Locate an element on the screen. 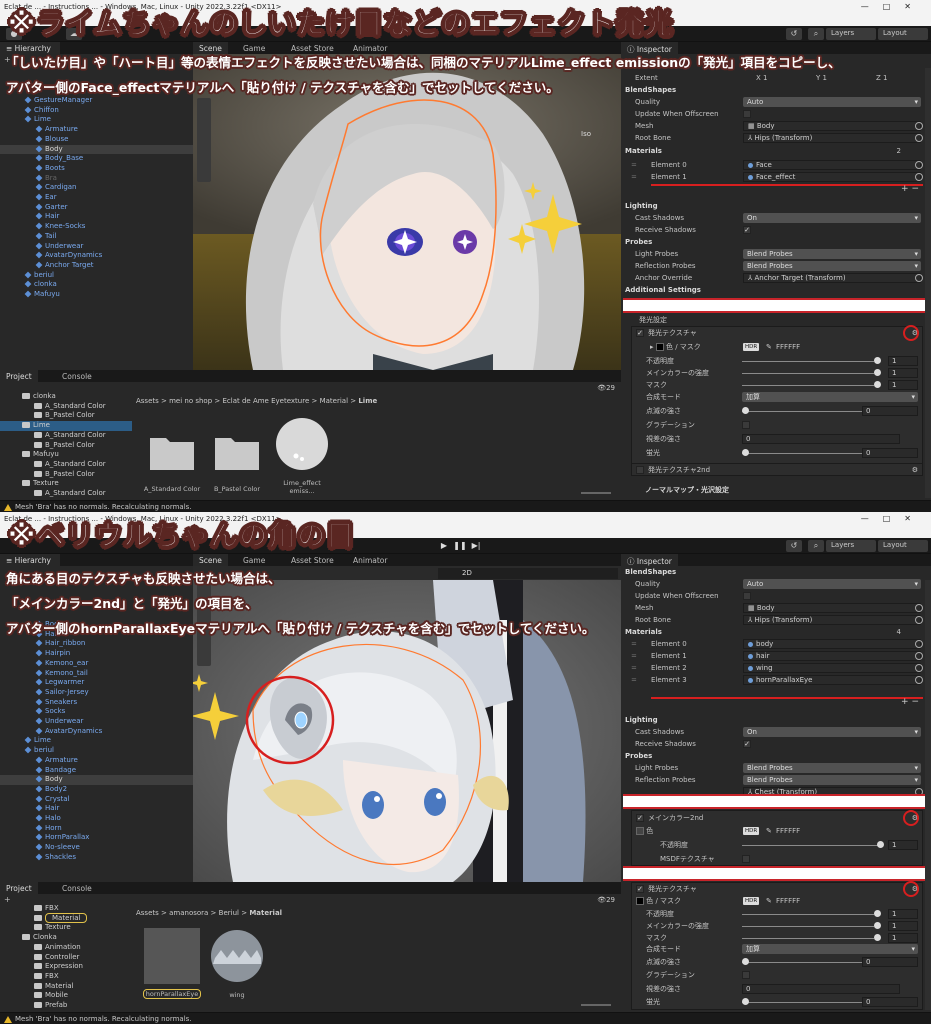 This screenshot has height=1024, width=931. emission-enable-checkbox: ✓ is located at coordinates (640, 333).